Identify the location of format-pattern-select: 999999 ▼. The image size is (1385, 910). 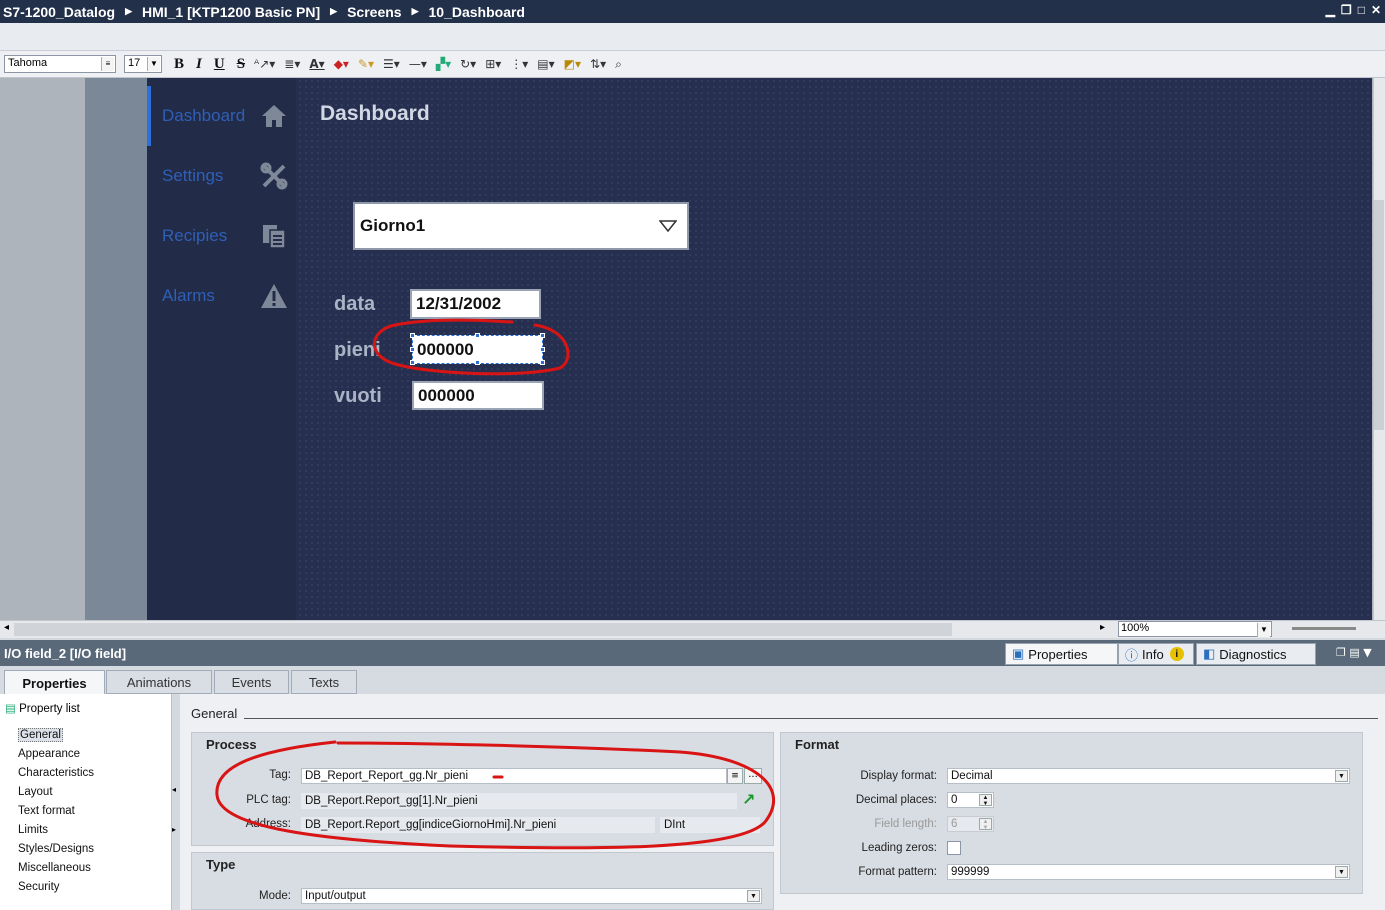
(1148, 872).